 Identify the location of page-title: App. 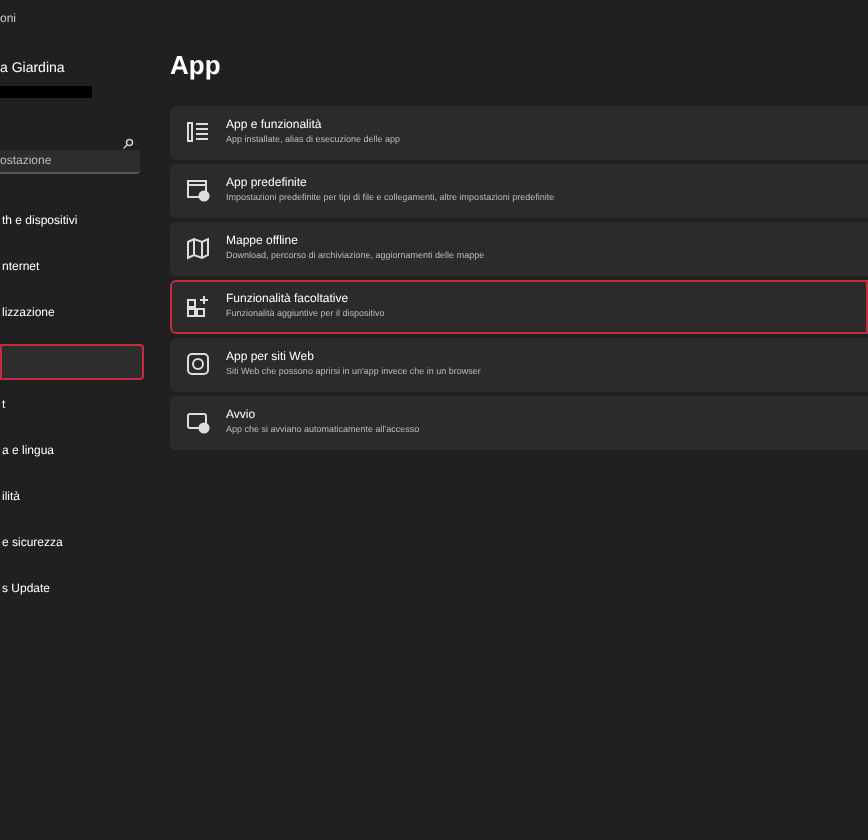
(196, 66).